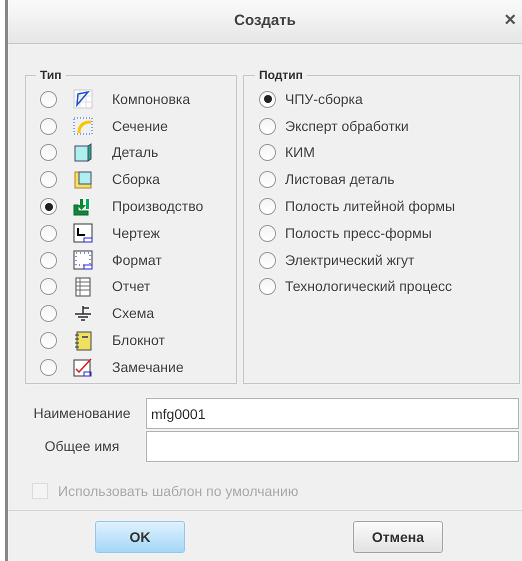 This screenshot has height=561, width=522. What do you see at coordinates (83, 126) in the screenshot?
I see `arc-icon` at bounding box center [83, 126].